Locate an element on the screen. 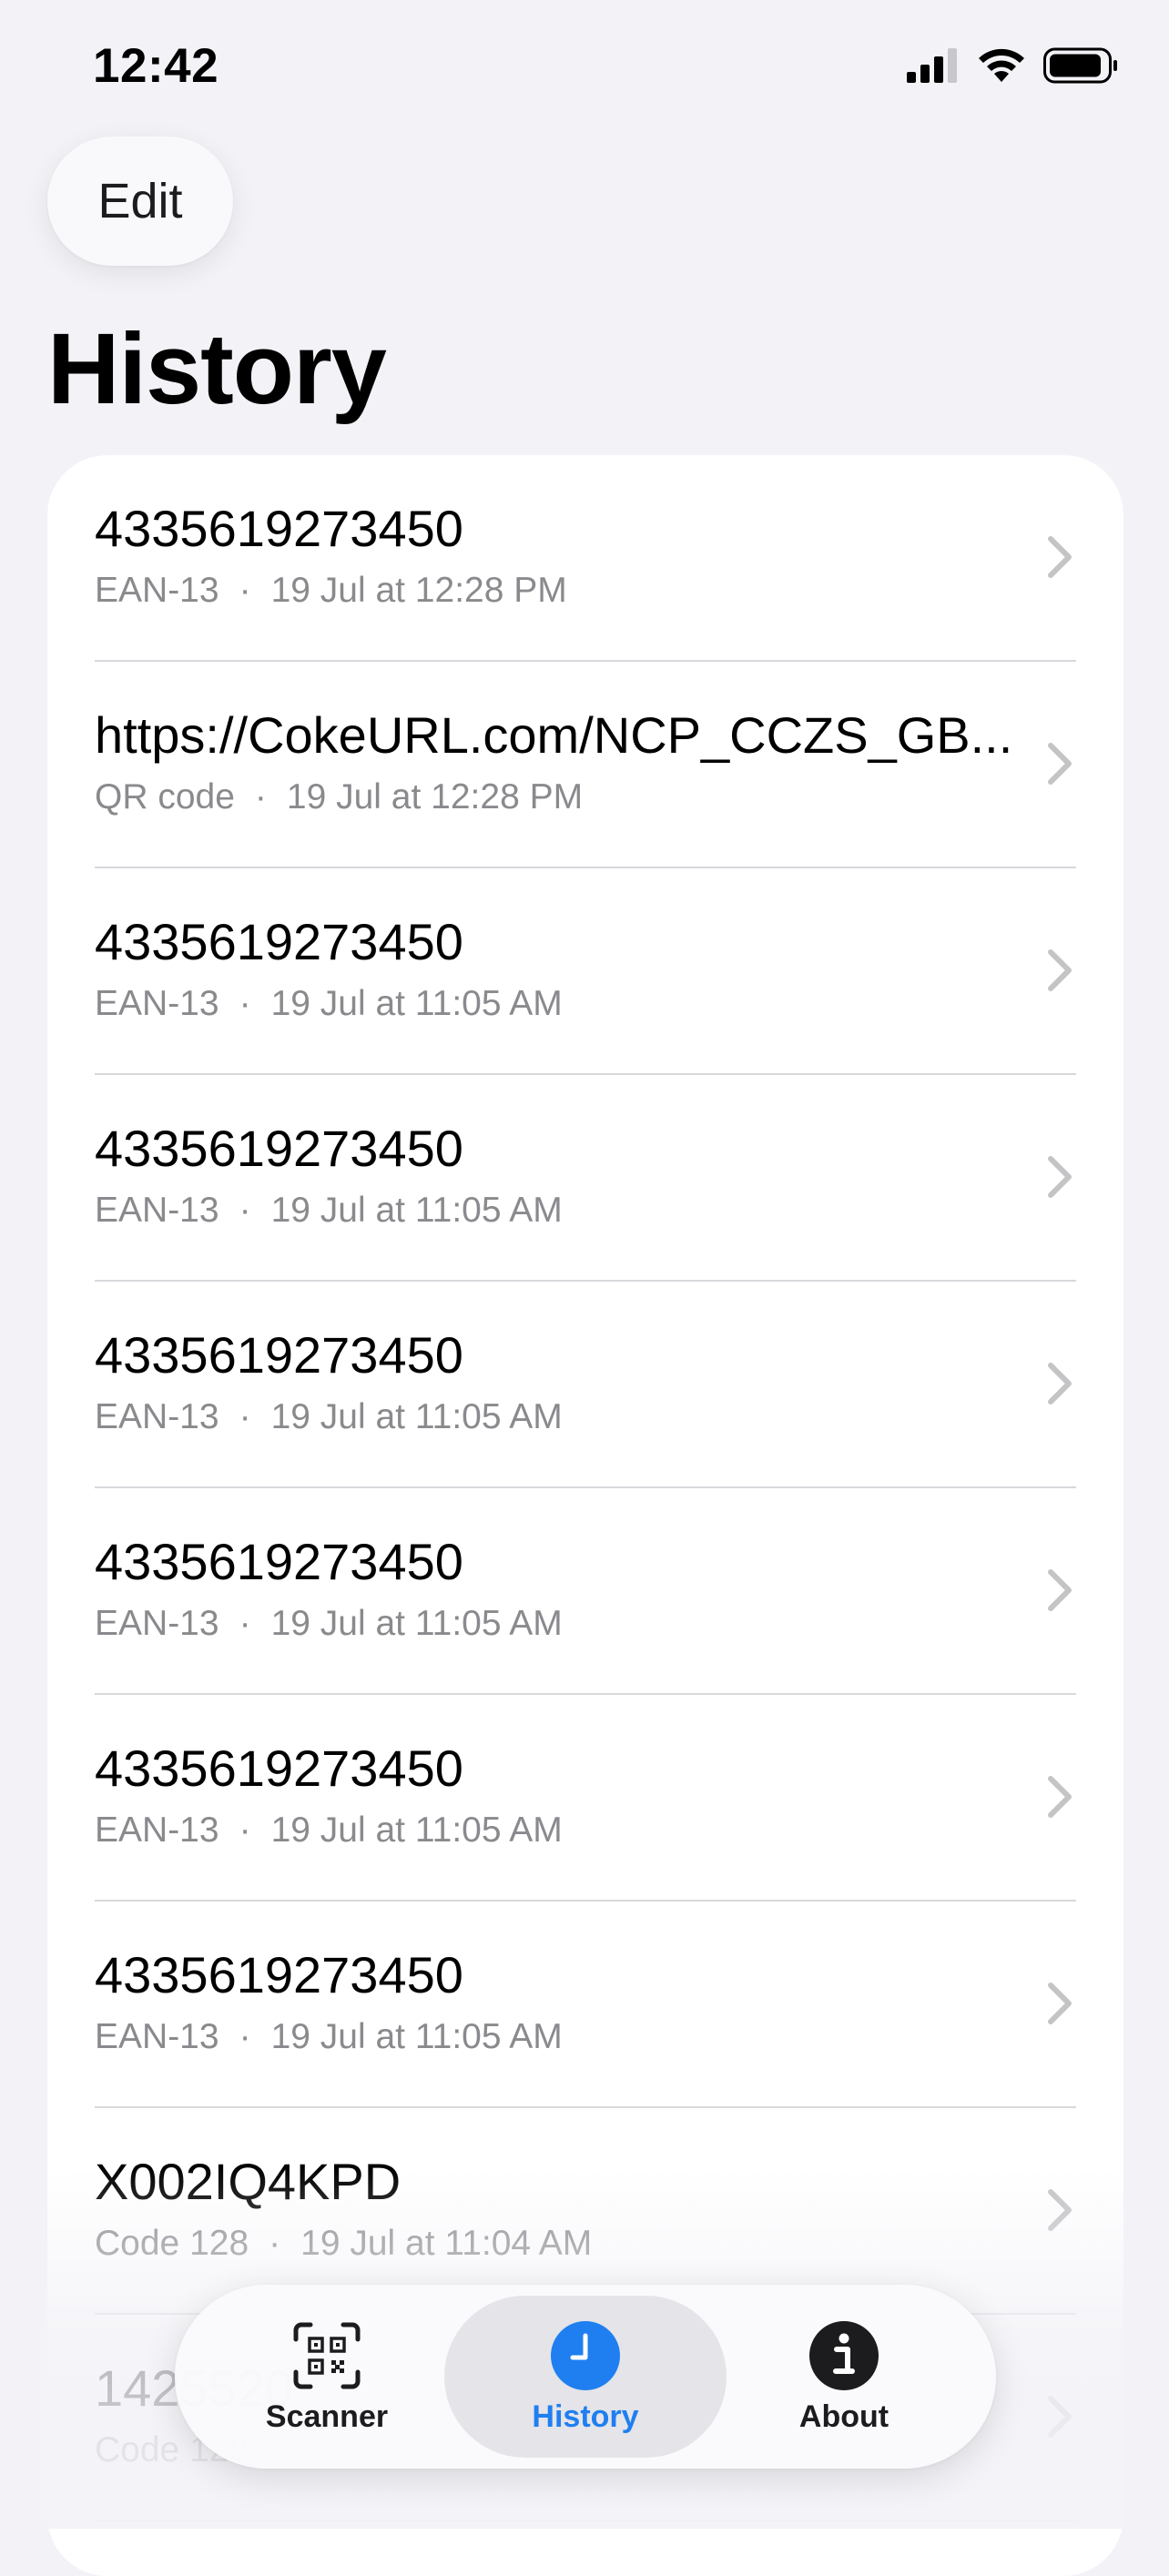 The width and height of the screenshot is (1169, 2576). tab-history: History is located at coordinates (585, 2377).